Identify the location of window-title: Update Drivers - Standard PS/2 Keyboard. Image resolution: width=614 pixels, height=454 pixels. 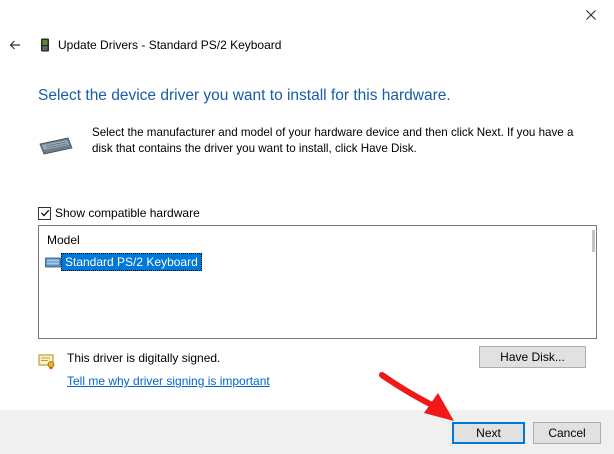
(170, 45).